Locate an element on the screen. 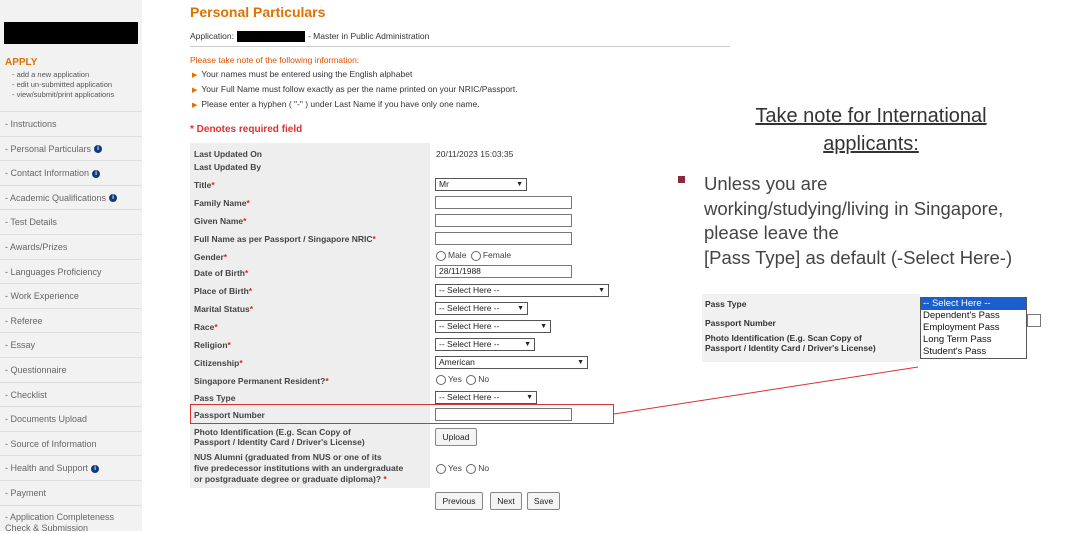  dropdown-option-long-term-pass: Long Term Pass is located at coordinates (973, 340).